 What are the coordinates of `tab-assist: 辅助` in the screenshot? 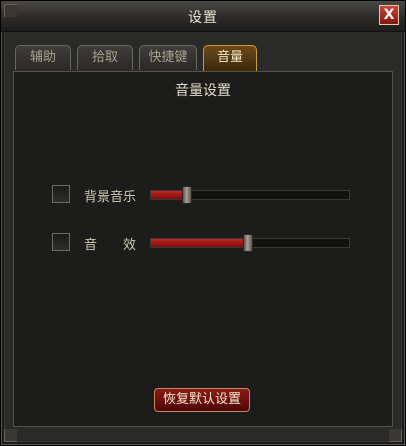 It's located at (43, 57).